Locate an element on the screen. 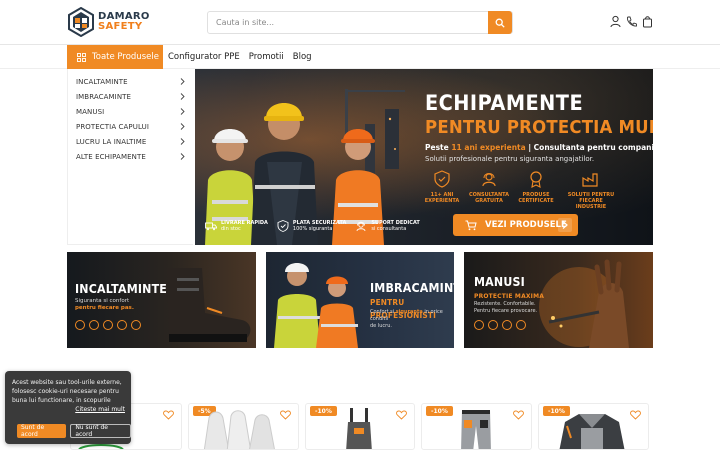 This screenshot has width=720, height=450. sidebar-item-label: INCALTAMINTE is located at coordinates (102, 81).